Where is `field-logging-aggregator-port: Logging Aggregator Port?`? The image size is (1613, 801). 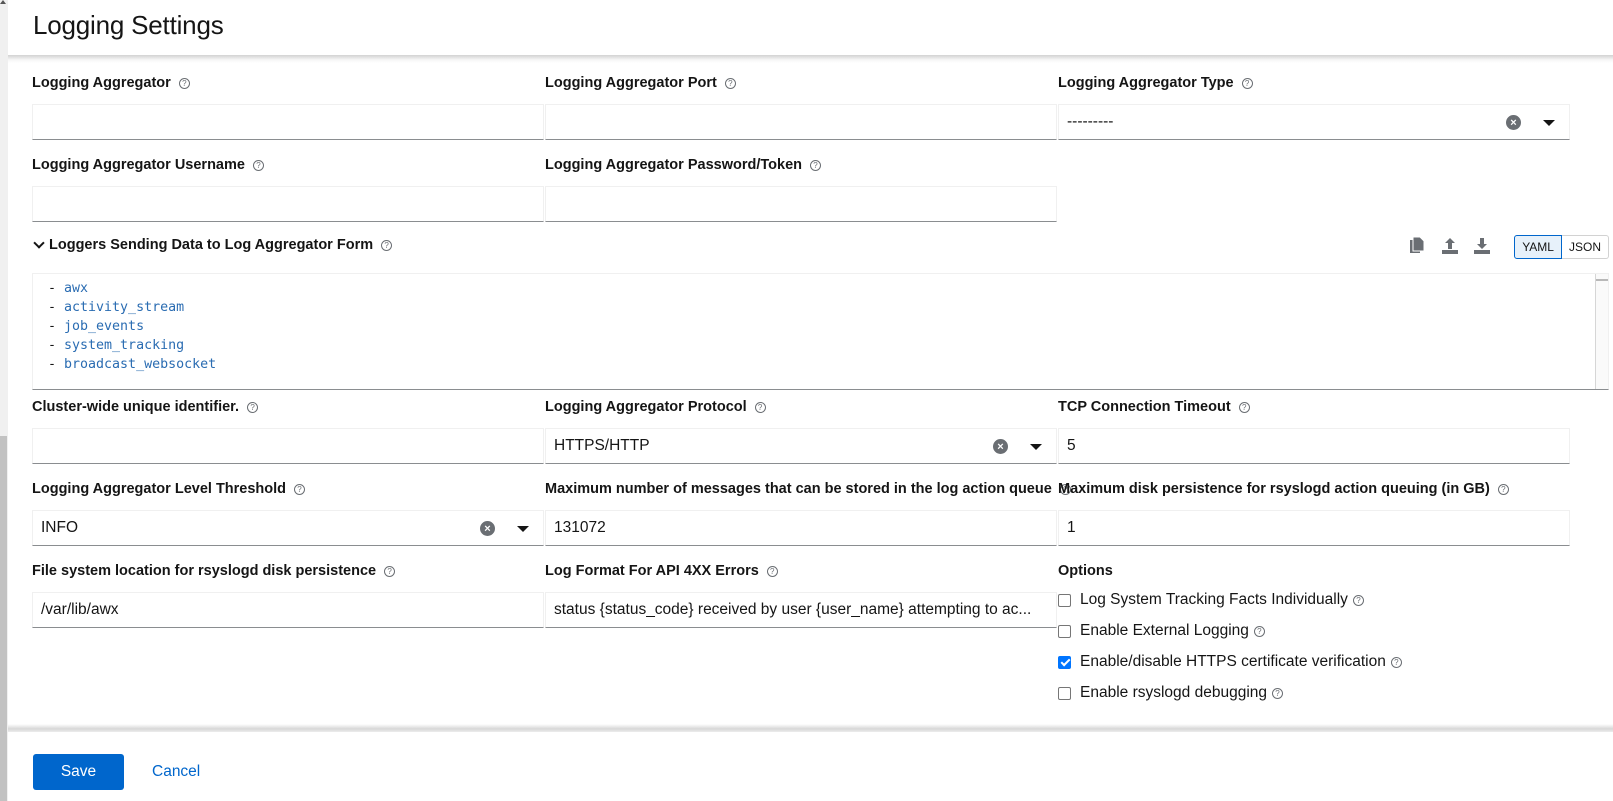
field-logging-aggregator-port: Logging Aggregator Port? is located at coordinates (801, 106).